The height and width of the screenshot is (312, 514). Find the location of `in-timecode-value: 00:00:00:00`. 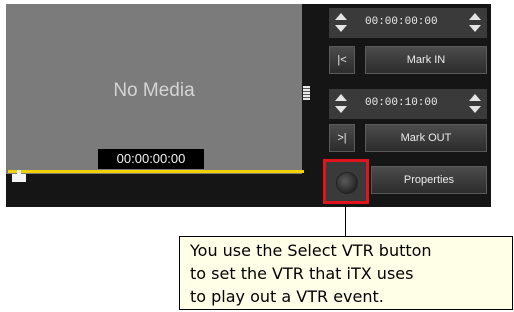

in-timecode-value: 00:00:00:00 is located at coordinates (401, 22).